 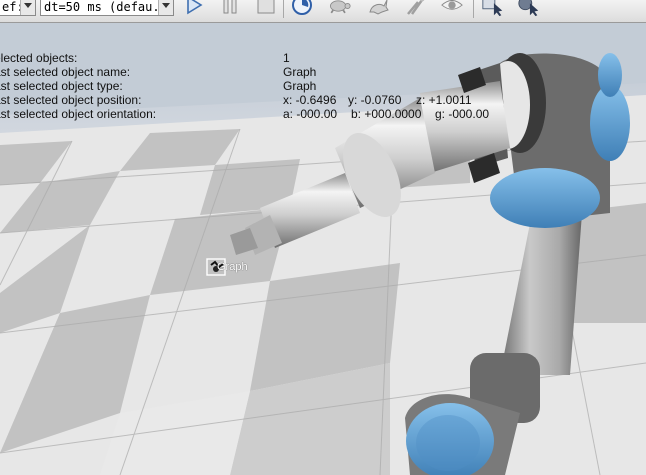 What do you see at coordinates (65, 72) in the screenshot?
I see `info-label: ast selected object name:` at bounding box center [65, 72].